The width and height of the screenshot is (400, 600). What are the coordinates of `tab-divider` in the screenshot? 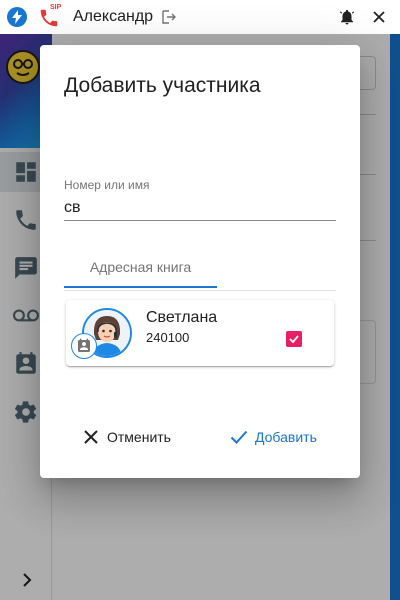 It's located at (200, 290).